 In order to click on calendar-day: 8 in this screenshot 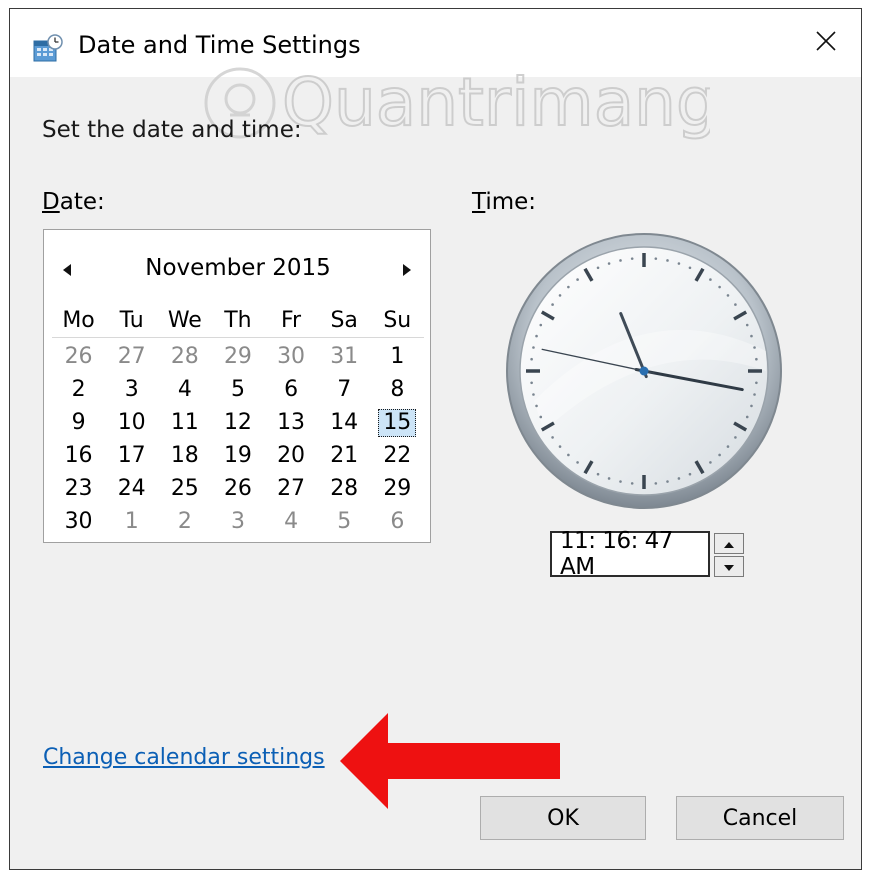, I will do `click(397, 390)`.